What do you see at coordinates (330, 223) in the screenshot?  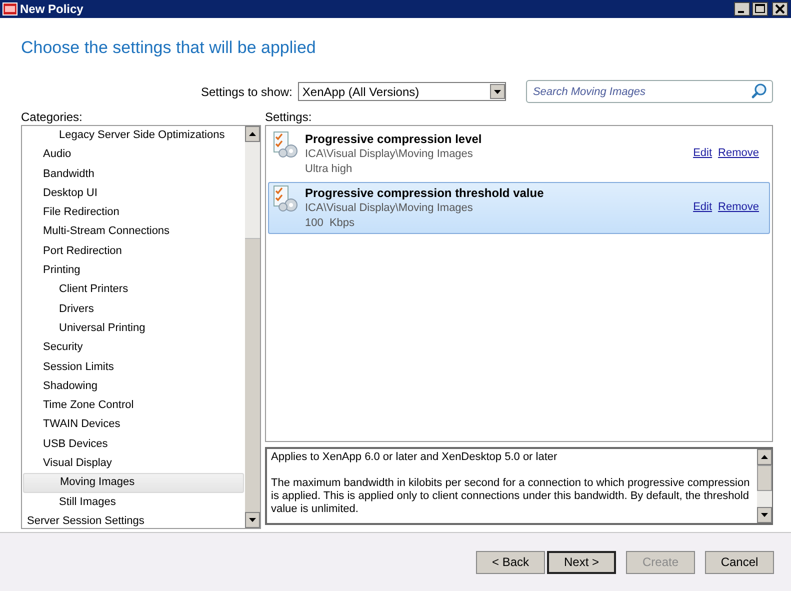 I see `setting-value: 100 Kbps` at bounding box center [330, 223].